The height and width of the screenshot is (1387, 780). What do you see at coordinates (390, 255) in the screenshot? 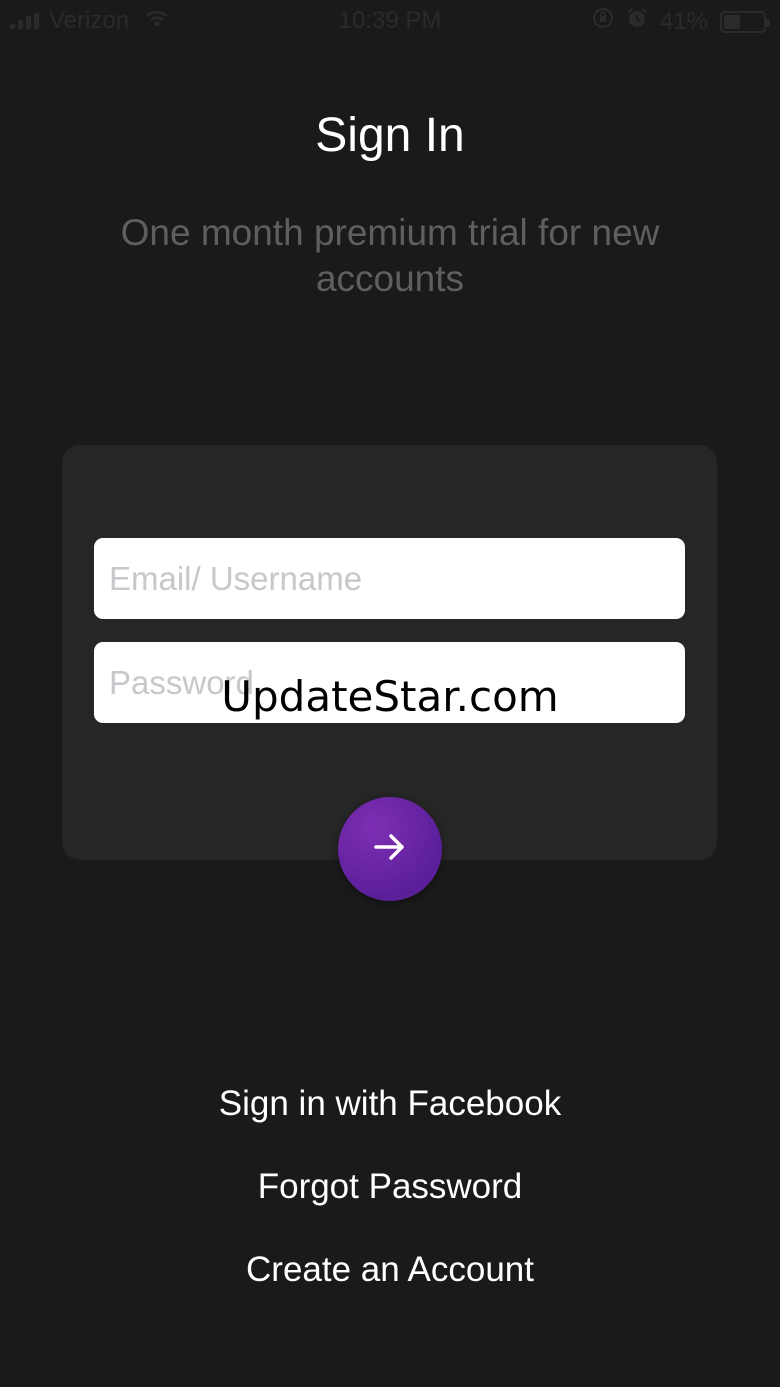
I see `page-subtitle: One month premium trial for new accounts` at bounding box center [390, 255].